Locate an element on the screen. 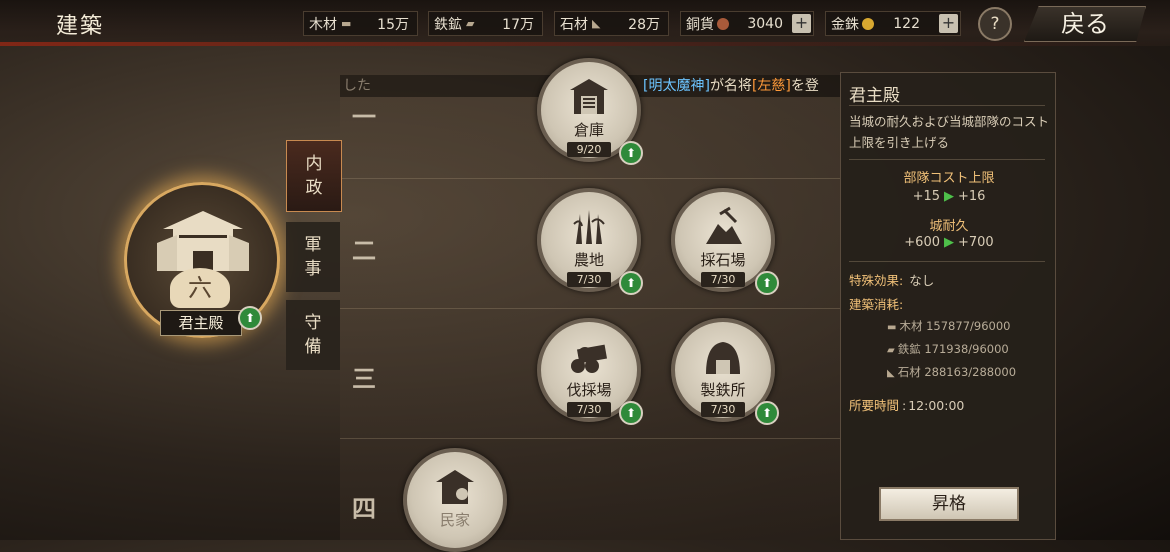 The width and height of the screenshot is (1170, 552). tab-label: 政 is located at coordinates (314, 188).